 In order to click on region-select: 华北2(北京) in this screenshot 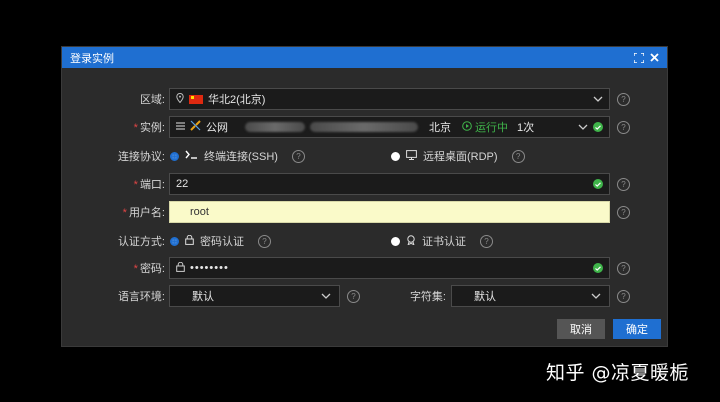, I will do `click(389, 99)`.